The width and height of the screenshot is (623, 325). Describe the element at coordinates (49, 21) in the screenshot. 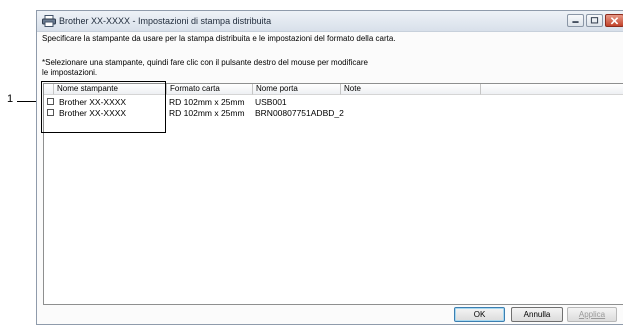

I see `printer-icon` at that location.